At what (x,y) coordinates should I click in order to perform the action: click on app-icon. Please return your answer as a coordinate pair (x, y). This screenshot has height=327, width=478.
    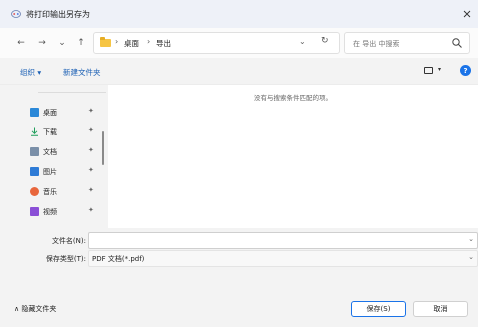
    Looking at the image, I should click on (16, 14).